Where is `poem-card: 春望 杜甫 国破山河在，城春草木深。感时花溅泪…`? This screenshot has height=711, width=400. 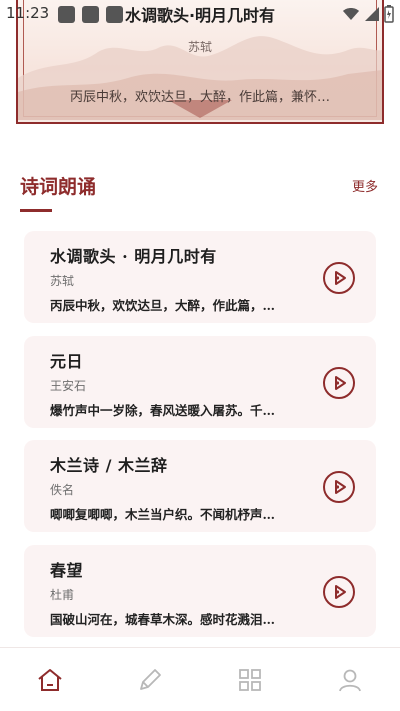
poem-card: 春望 杜甫 国破山河在，城春草木深。感时花溅泪… is located at coordinates (200, 591).